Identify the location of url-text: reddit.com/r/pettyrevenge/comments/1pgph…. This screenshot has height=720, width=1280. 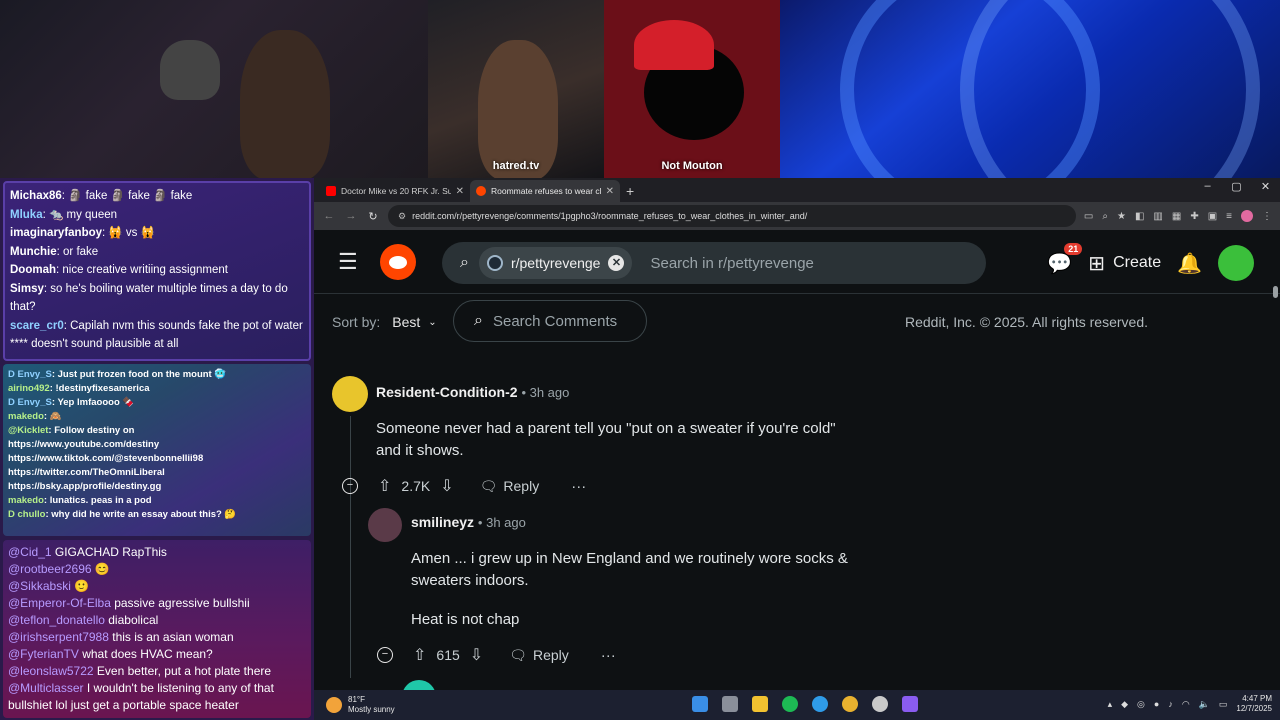
(610, 216).